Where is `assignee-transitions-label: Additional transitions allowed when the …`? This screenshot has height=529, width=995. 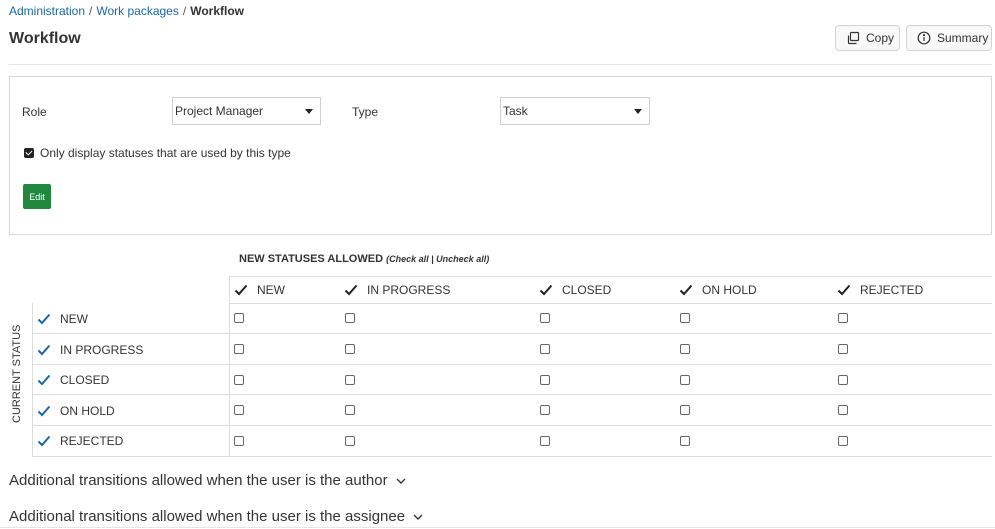
assignee-transitions-label: Additional transitions allowed when the … is located at coordinates (207, 516).